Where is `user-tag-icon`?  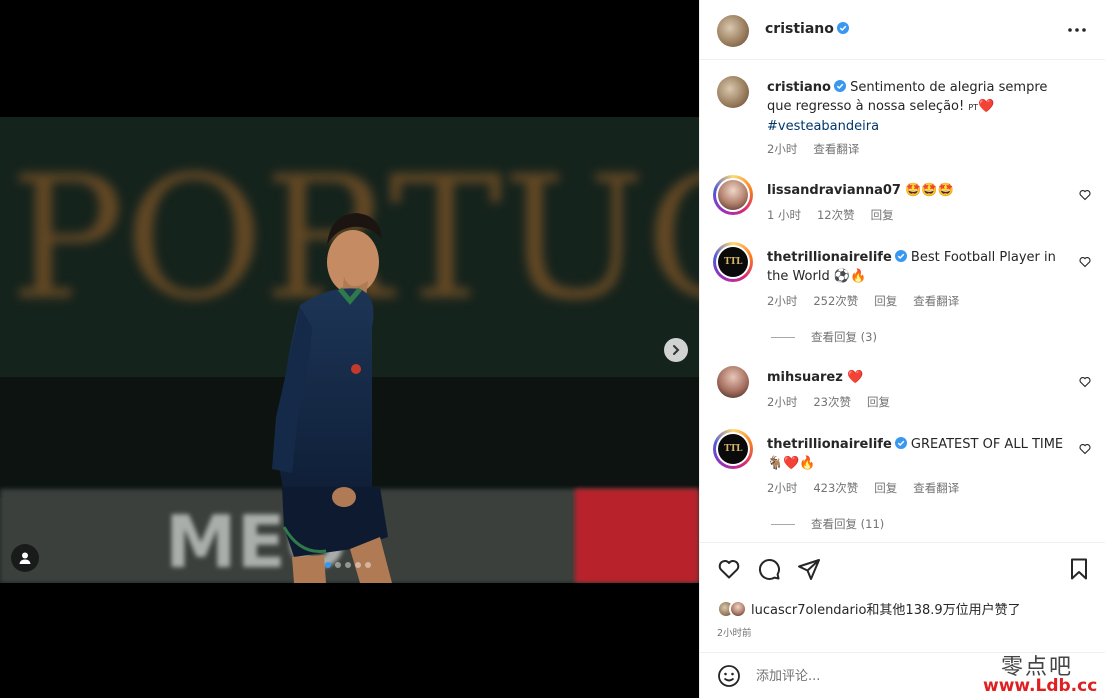
user-tag-icon is located at coordinates (25, 558).